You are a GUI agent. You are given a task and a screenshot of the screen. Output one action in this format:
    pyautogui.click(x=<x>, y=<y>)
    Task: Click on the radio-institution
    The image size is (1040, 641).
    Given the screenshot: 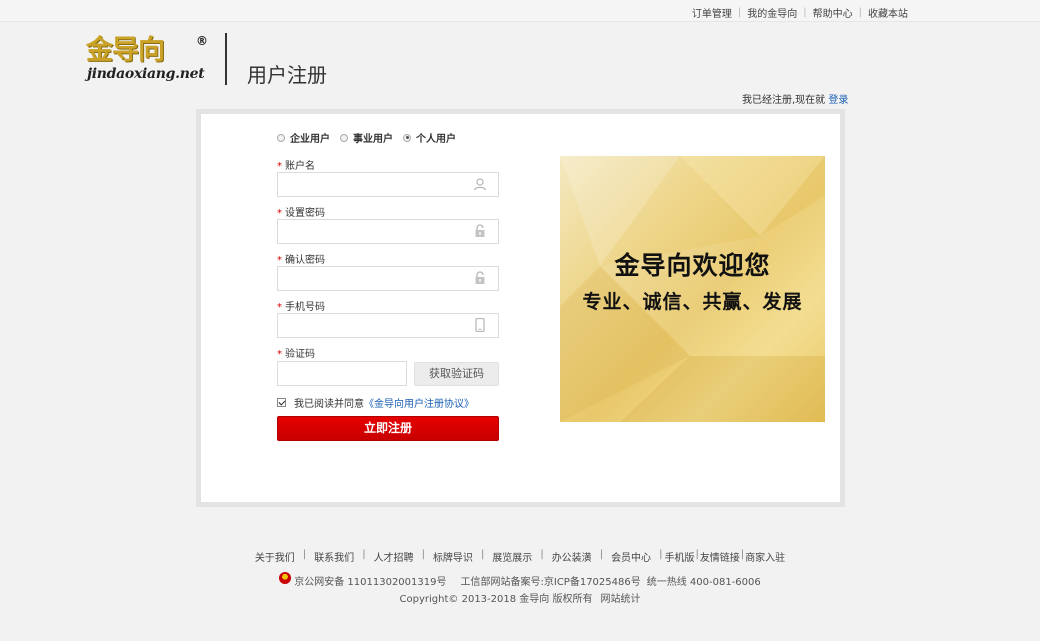 What is the action you would take?
    pyautogui.click(x=344, y=137)
    